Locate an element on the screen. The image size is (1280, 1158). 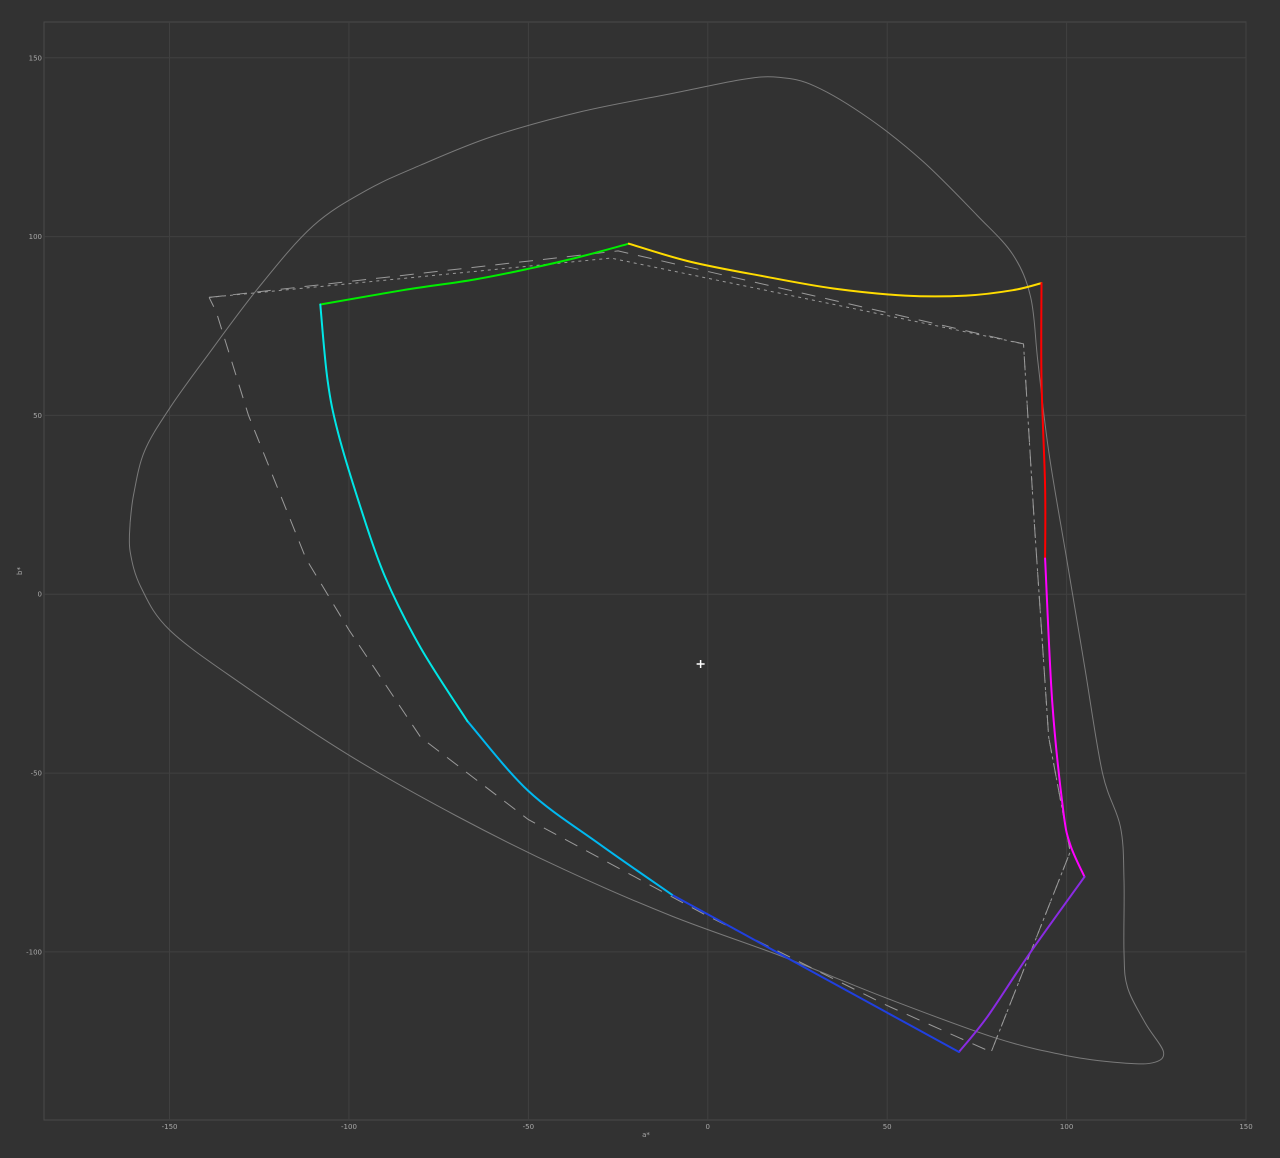
y-tick-label: 50 is located at coordinates (37, 416).